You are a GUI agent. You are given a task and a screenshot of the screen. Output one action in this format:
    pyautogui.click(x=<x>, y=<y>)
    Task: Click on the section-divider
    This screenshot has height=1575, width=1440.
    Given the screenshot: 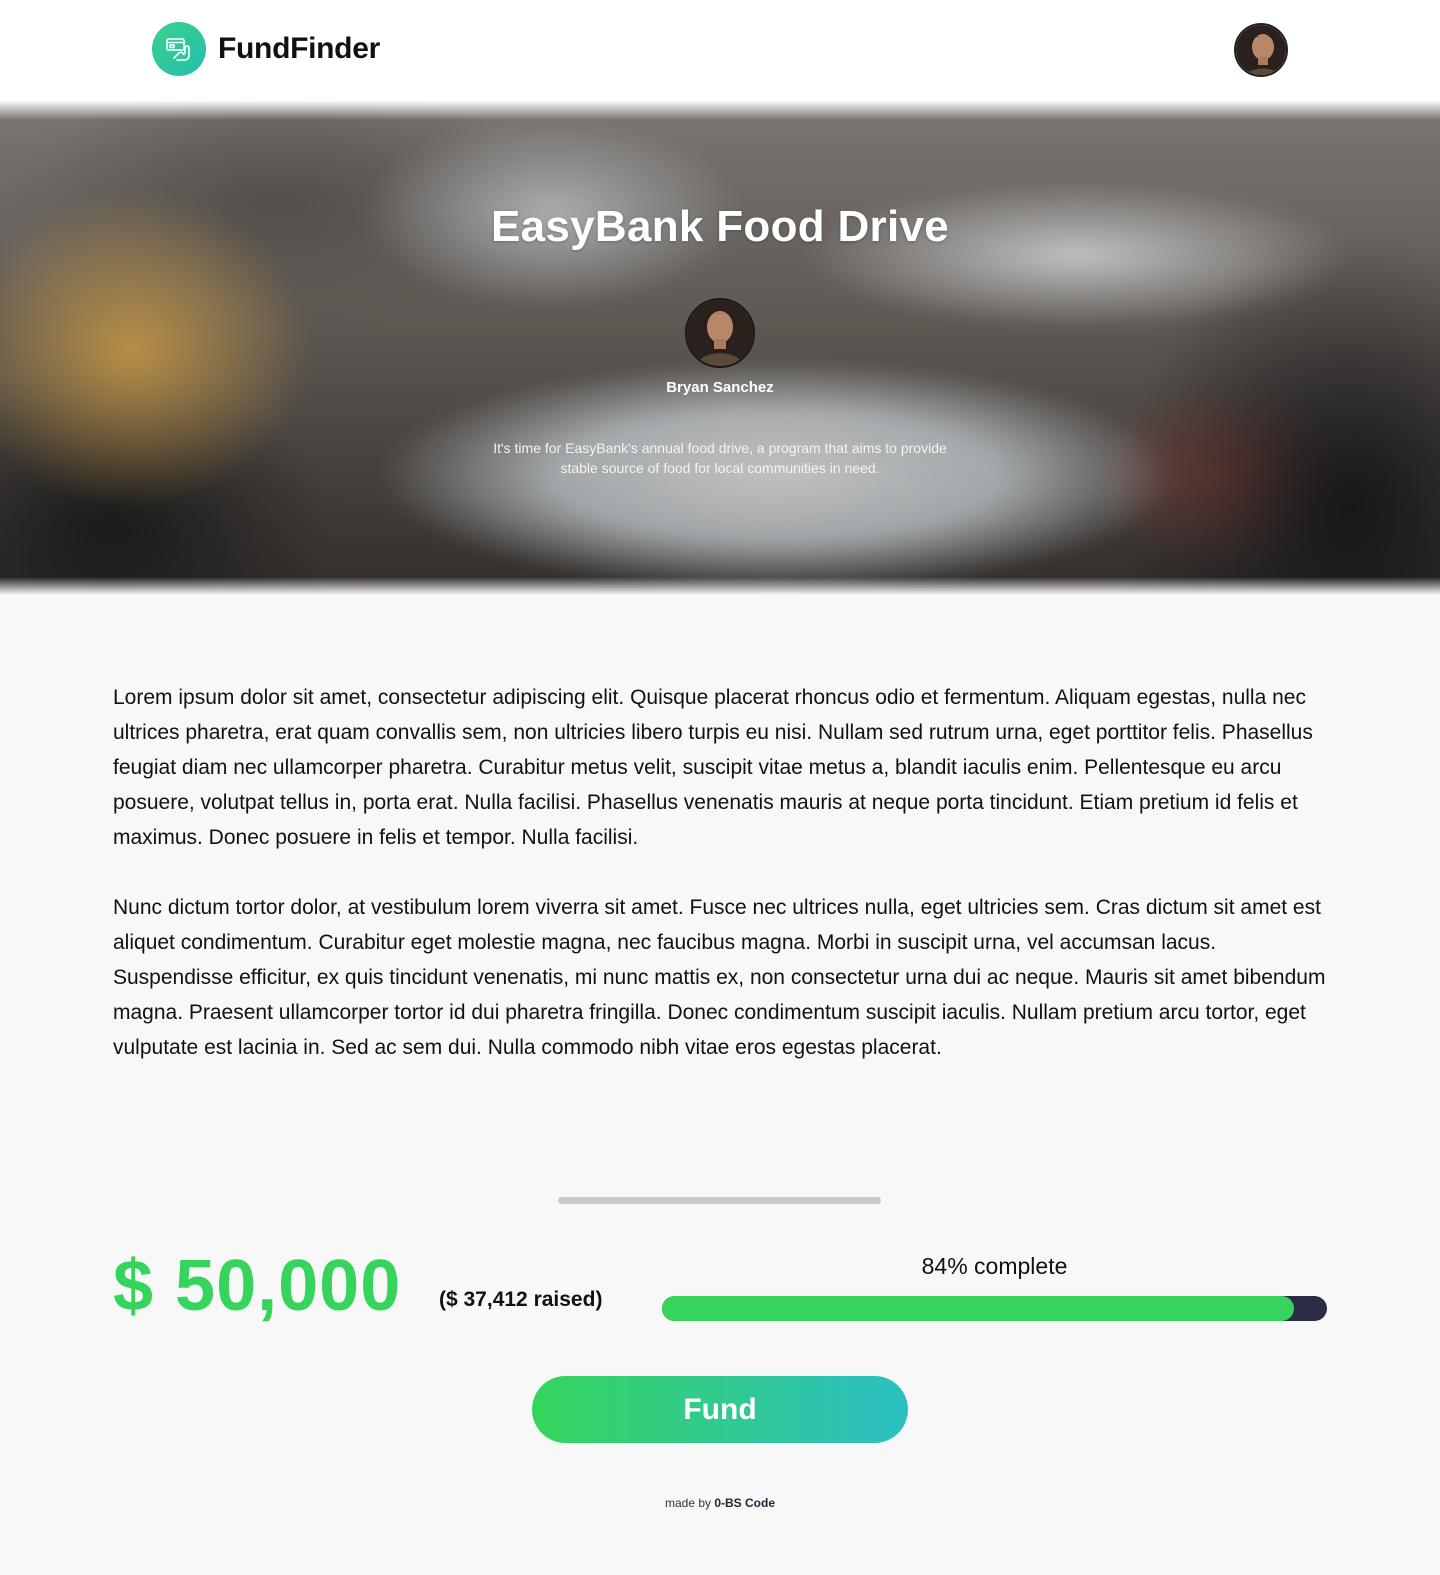 What is the action you would take?
    pyautogui.click(x=719, y=1200)
    